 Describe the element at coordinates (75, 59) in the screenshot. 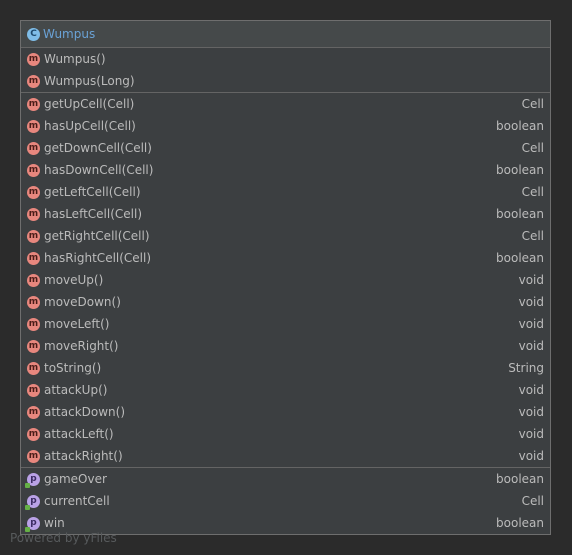

I see `member-name: Wumpus()` at that location.